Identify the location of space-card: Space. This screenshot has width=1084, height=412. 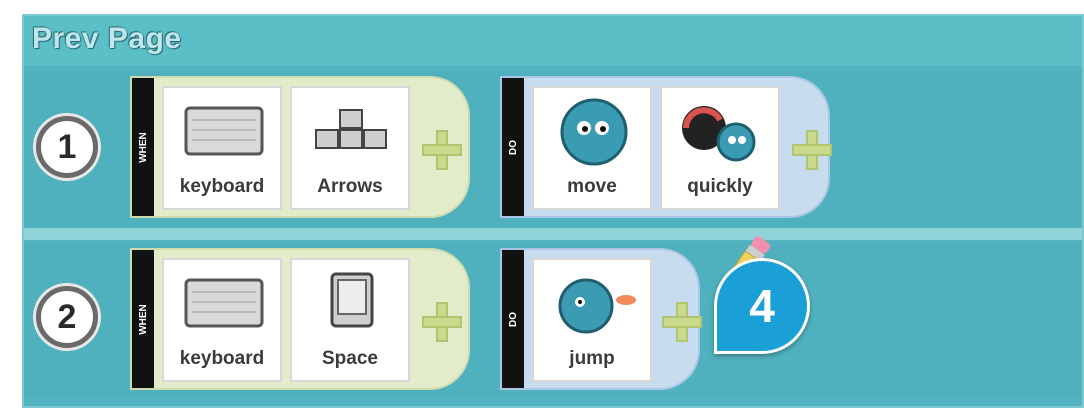
(350, 320).